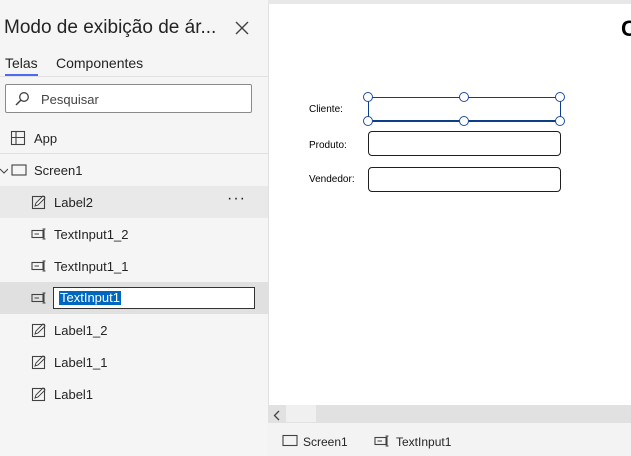 This screenshot has width=631, height=456. I want to click on tree-item-label2: Label2 ···, so click(134, 202).